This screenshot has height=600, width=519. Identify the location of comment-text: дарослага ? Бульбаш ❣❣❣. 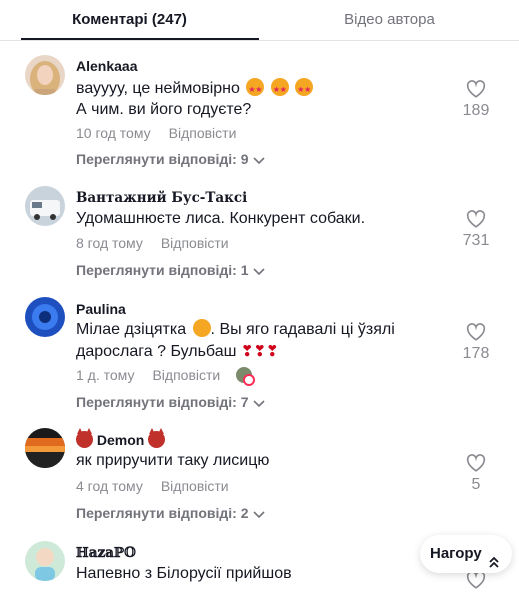
(177, 351).